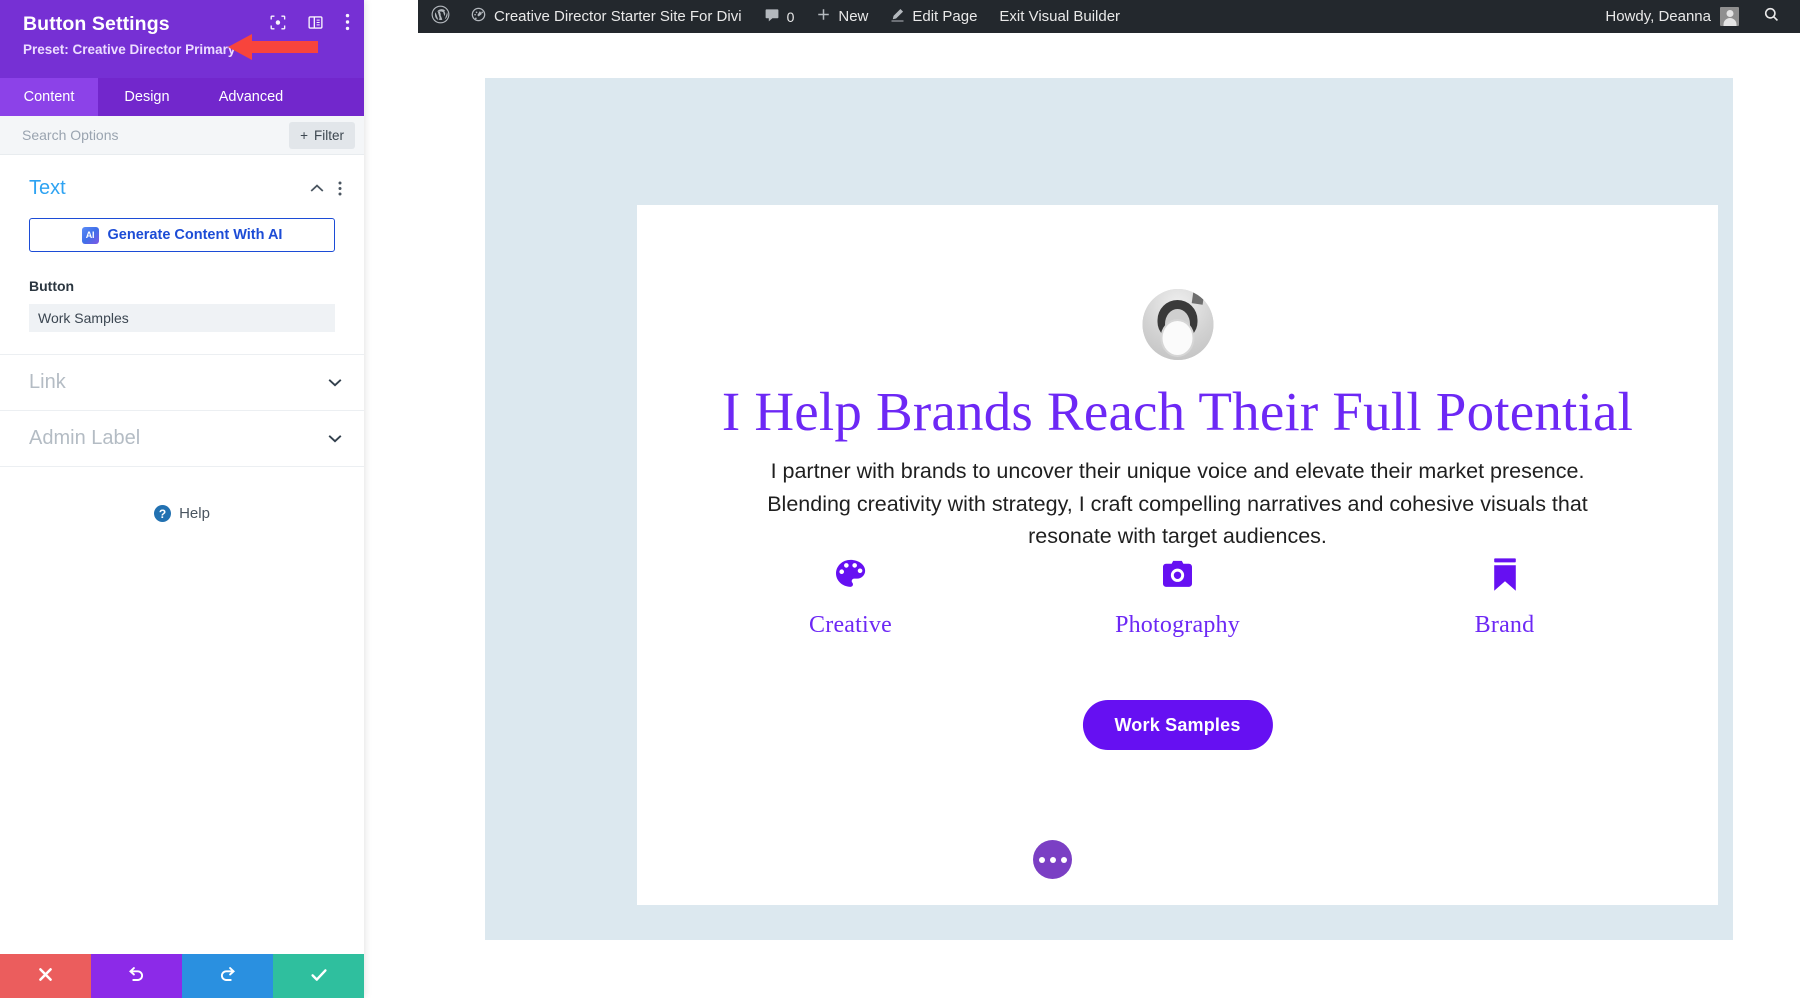 This screenshot has height=998, width=1800. I want to click on filter-label: Filter, so click(329, 135).